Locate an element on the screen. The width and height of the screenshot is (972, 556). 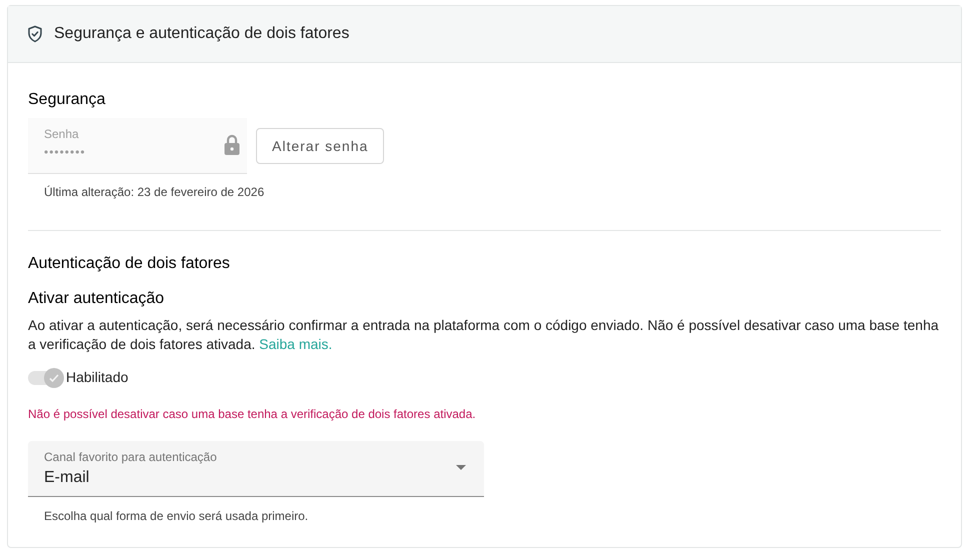
section-heading: Autenticação de dois fatores is located at coordinates (129, 264).